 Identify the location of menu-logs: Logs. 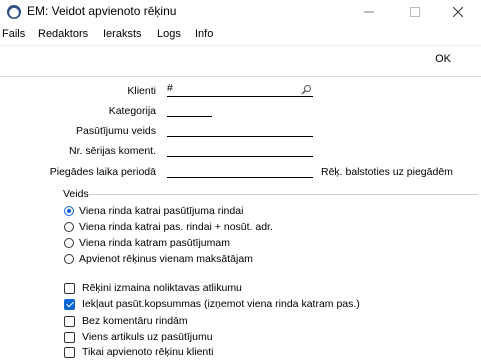
(169, 34).